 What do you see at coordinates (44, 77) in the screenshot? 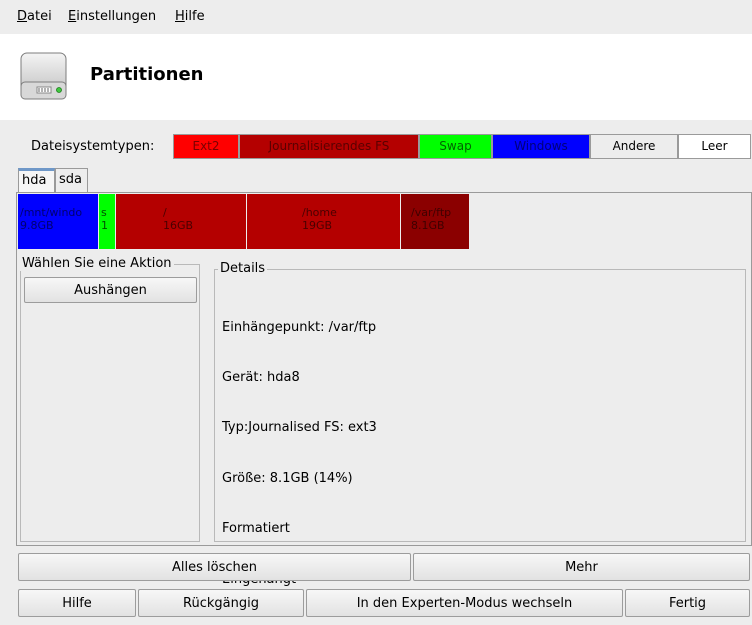
I see `hard-disk-icon` at bounding box center [44, 77].